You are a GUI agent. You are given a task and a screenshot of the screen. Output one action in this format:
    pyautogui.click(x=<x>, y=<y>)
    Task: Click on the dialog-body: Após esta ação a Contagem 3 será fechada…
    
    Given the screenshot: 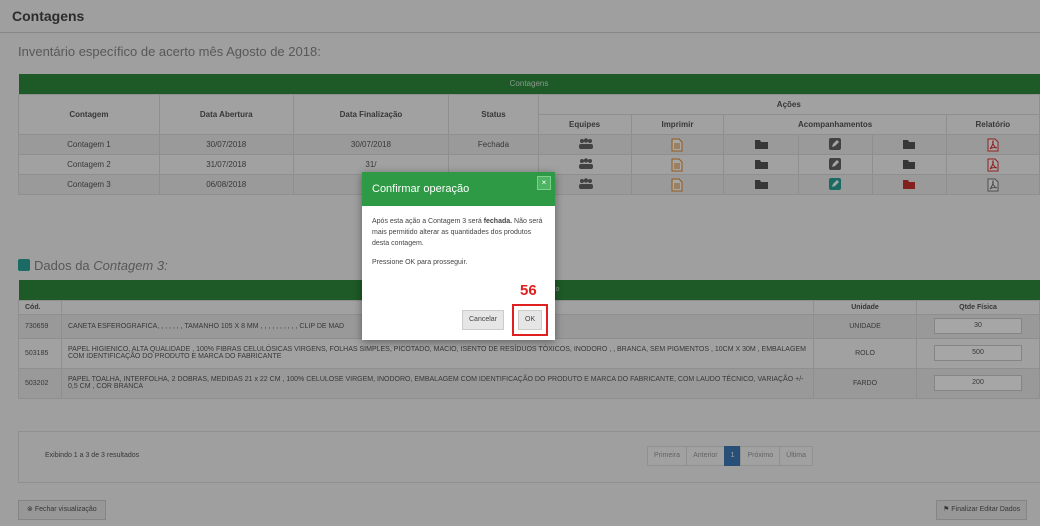 What is the action you would take?
    pyautogui.click(x=458, y=237)
    